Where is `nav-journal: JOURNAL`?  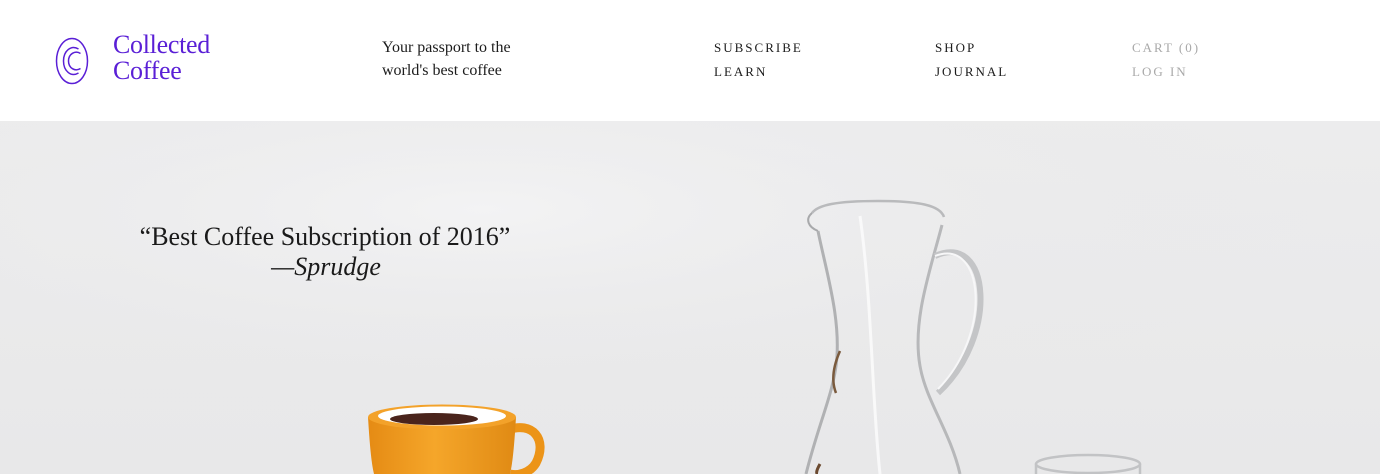 nav-journal: JOURNAL is located at coordinates (971, 72).